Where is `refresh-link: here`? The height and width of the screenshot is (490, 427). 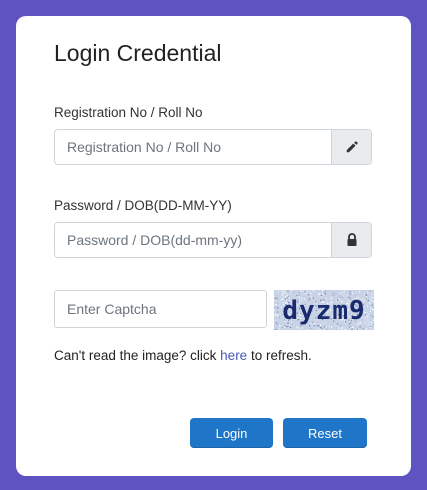 refresh-link: here is located at coordinates (233, 355).